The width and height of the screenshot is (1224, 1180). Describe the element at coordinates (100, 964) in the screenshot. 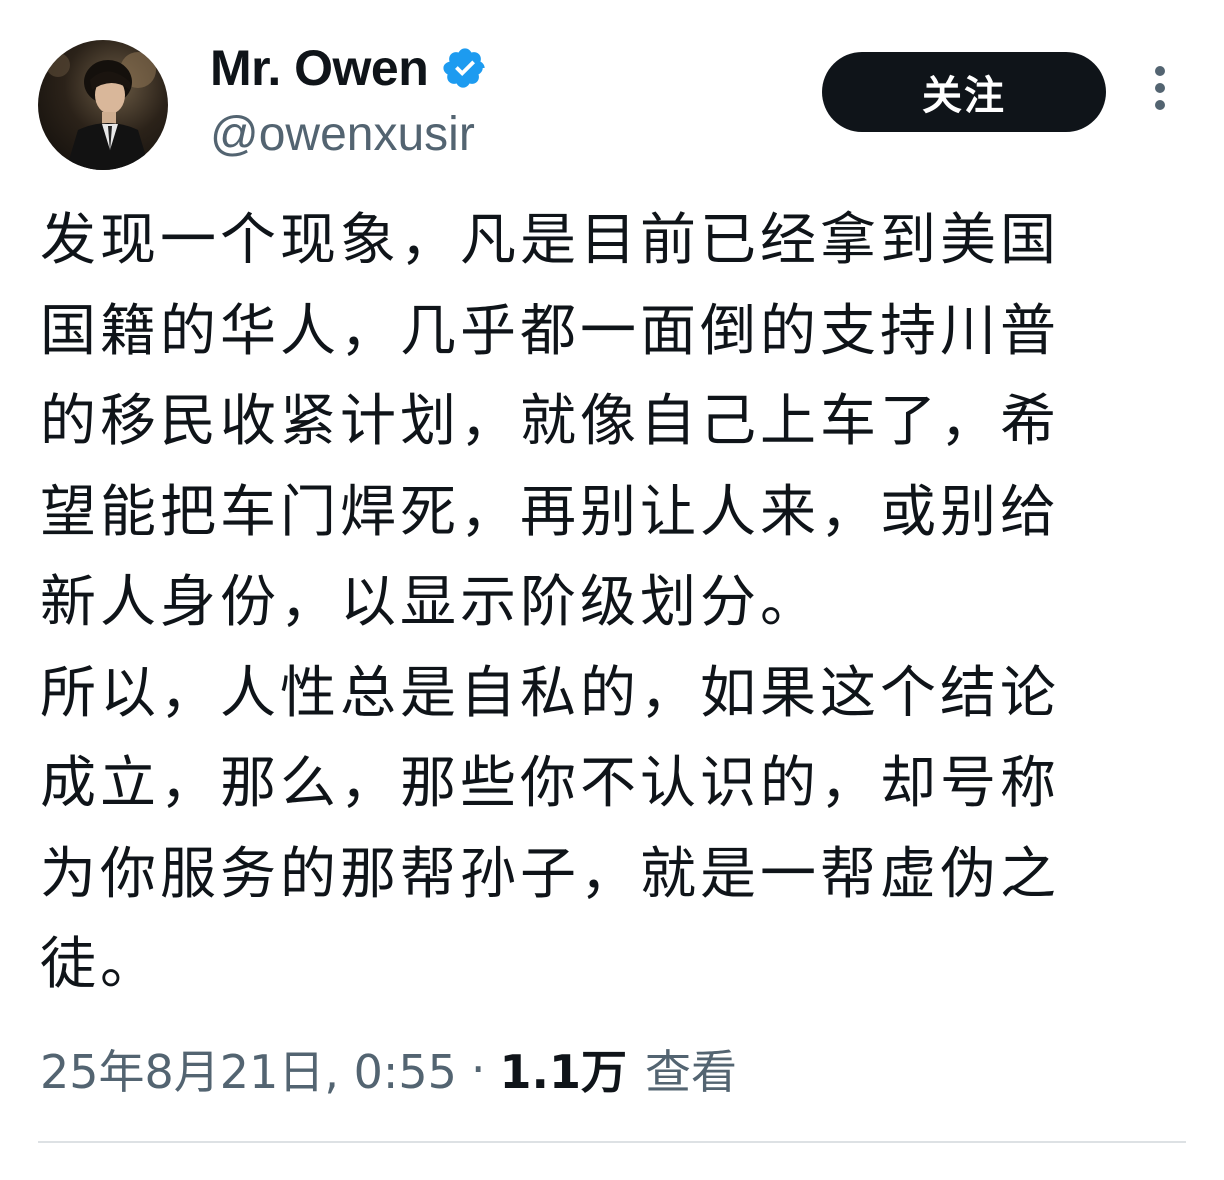

I see `tweet-text-line: 徒。` at that location.